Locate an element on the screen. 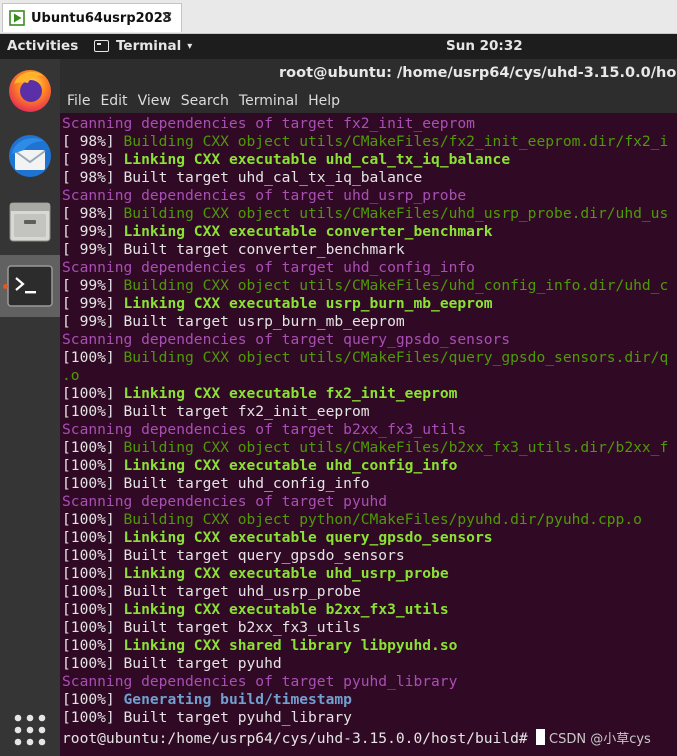  vm-tab: Ubuntu64usrp2023 ✕ is located at coordinates (92, 17).